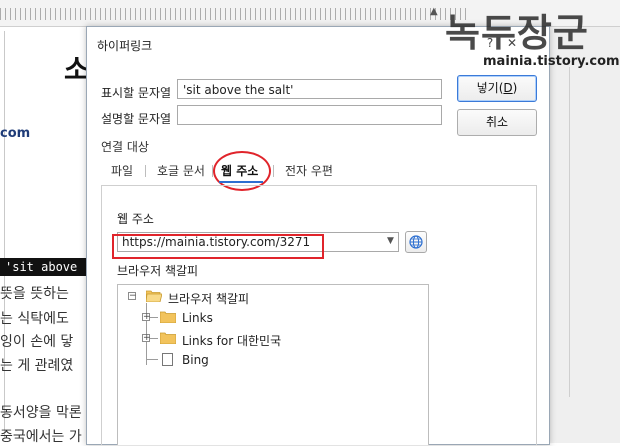 This screenshot has width=620, height=446. Describe the element at coordinates (241, 182) in the screenshot. I see `active-tab-indicator` at that location.